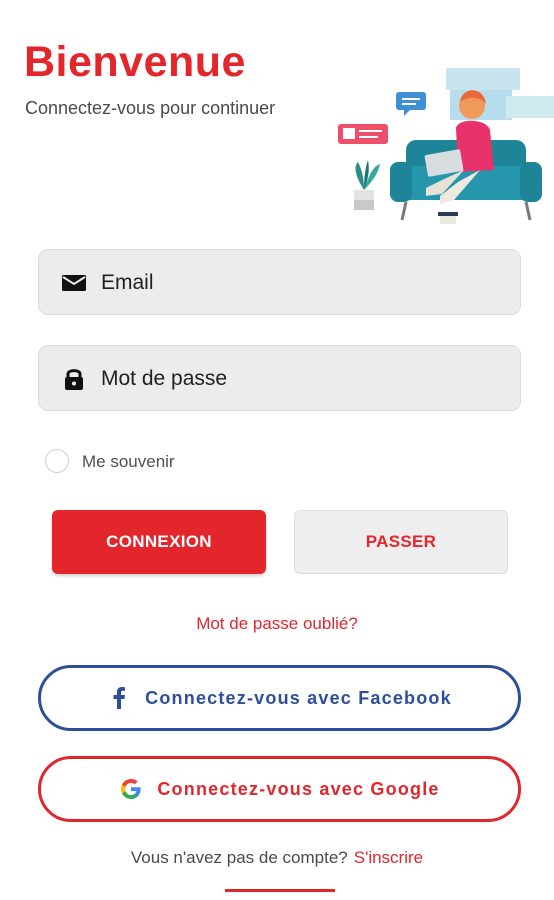  Describe the element at coordinates (298, 788) in the screenshot. I see `google-login-label: Connectez-vous avec Google` at that location.